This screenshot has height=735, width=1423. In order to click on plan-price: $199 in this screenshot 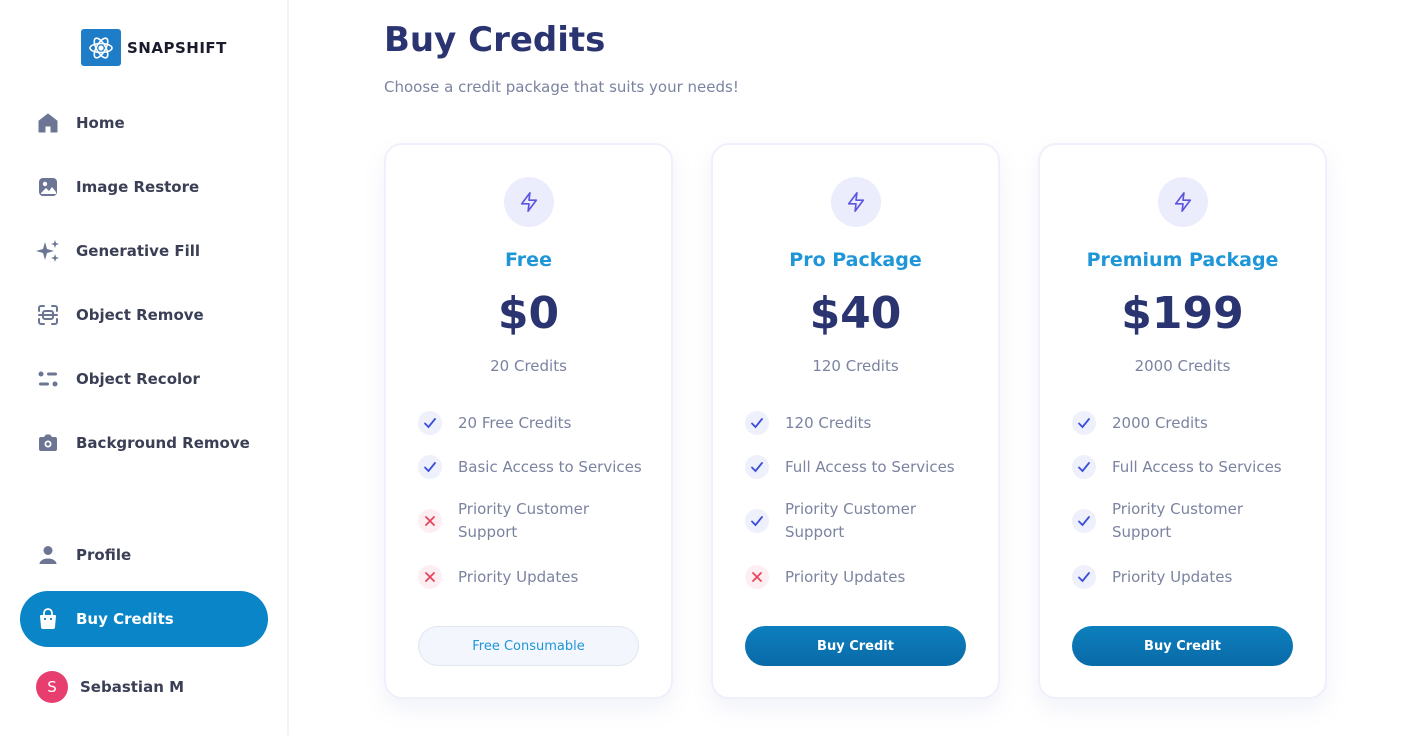, I will do `click(1182, 313)`.